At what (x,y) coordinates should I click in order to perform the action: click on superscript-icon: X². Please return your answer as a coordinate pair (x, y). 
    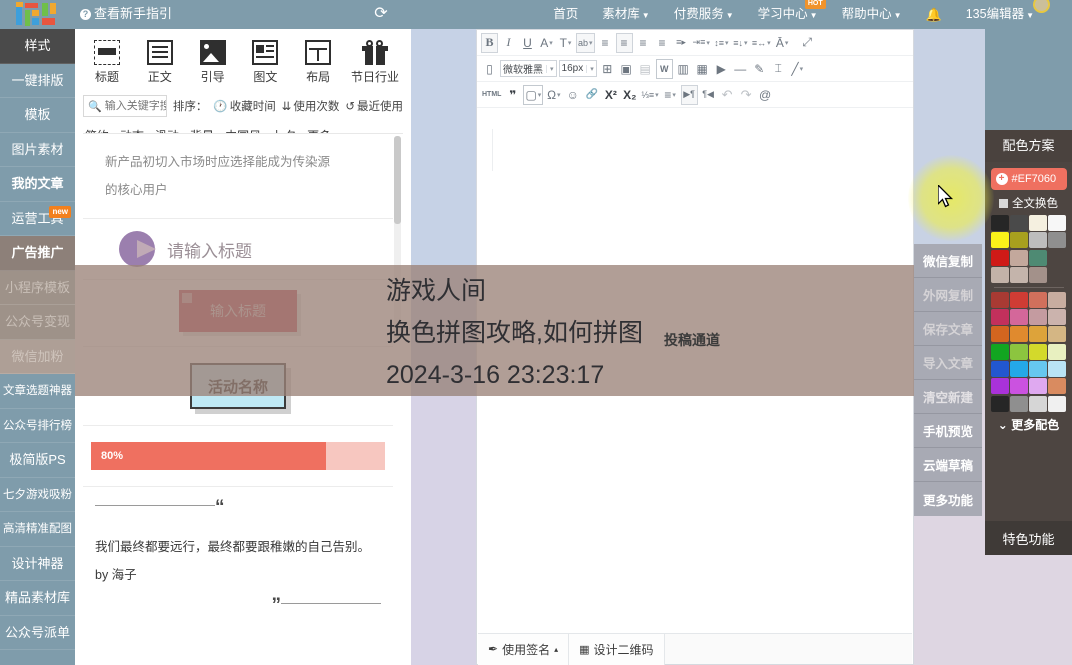
    Looking at the image, I should click on (610, 95).